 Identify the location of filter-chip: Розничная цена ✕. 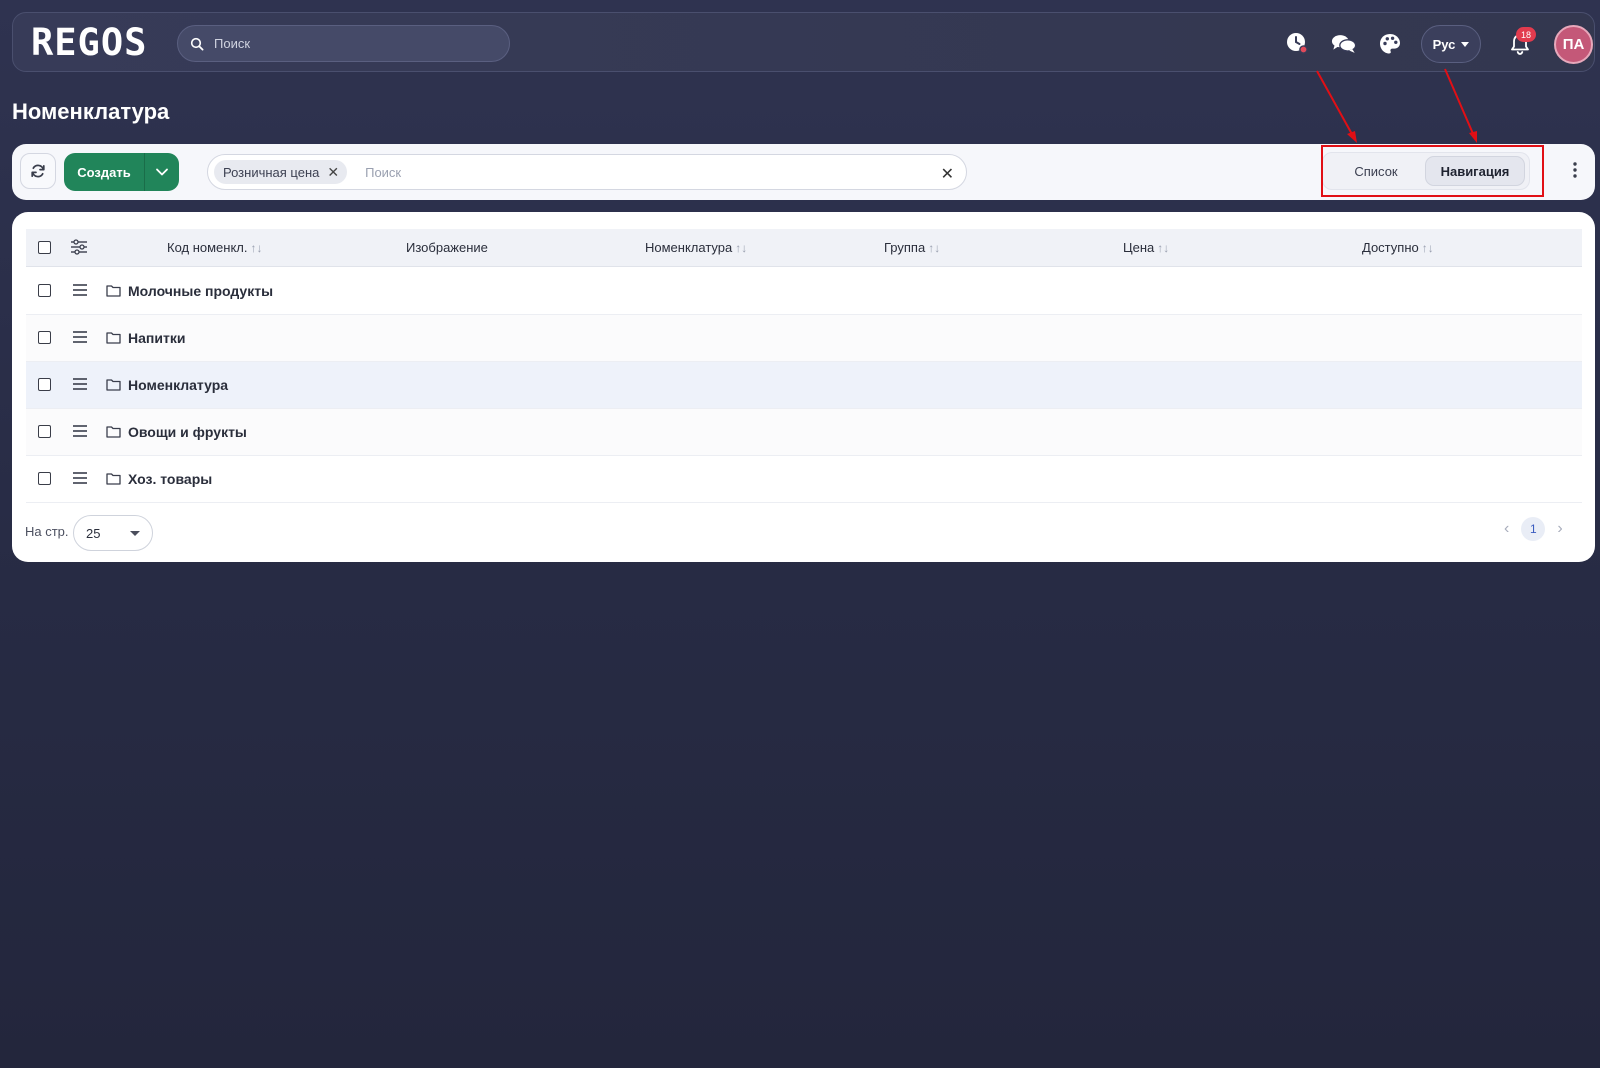
(281, 172).